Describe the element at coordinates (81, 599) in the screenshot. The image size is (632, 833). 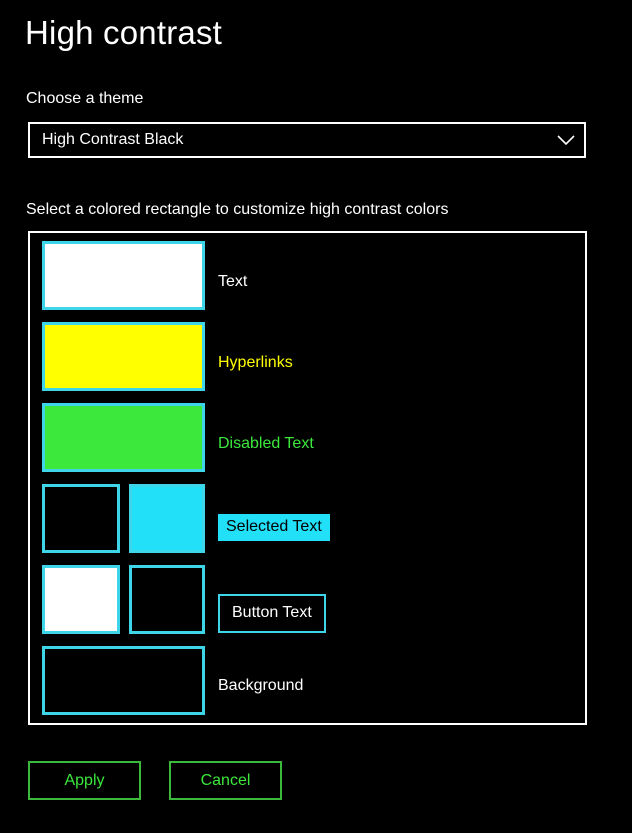
I see `swatch-button-text-foreground` at that location.